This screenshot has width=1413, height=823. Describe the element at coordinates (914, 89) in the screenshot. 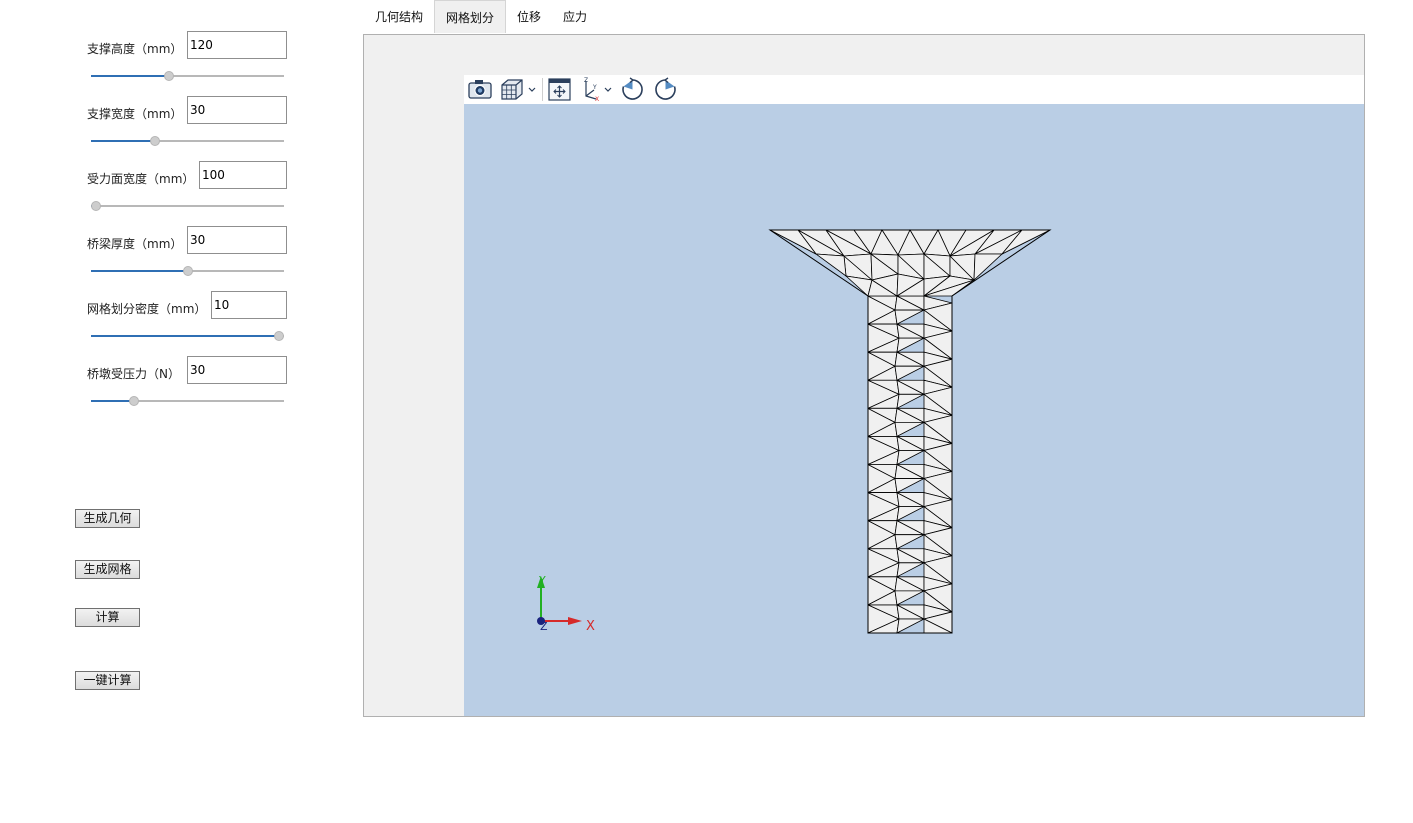

I see `viewer-toolbar: Z Y X` at that location.